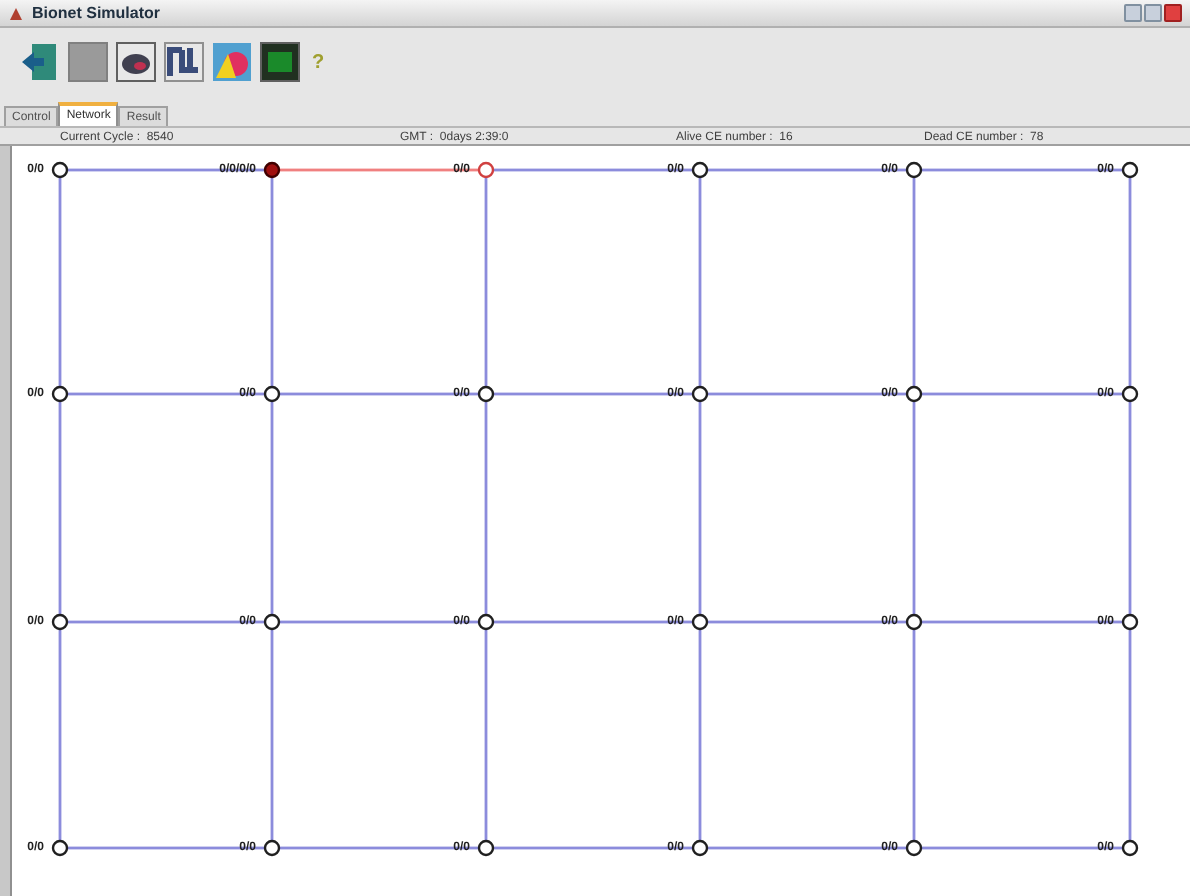 The width and height of the screenshot is (1190, 896). Describe the element at coordinates (232, 62) in the screenshot. I see `shapes-icon` at that location.